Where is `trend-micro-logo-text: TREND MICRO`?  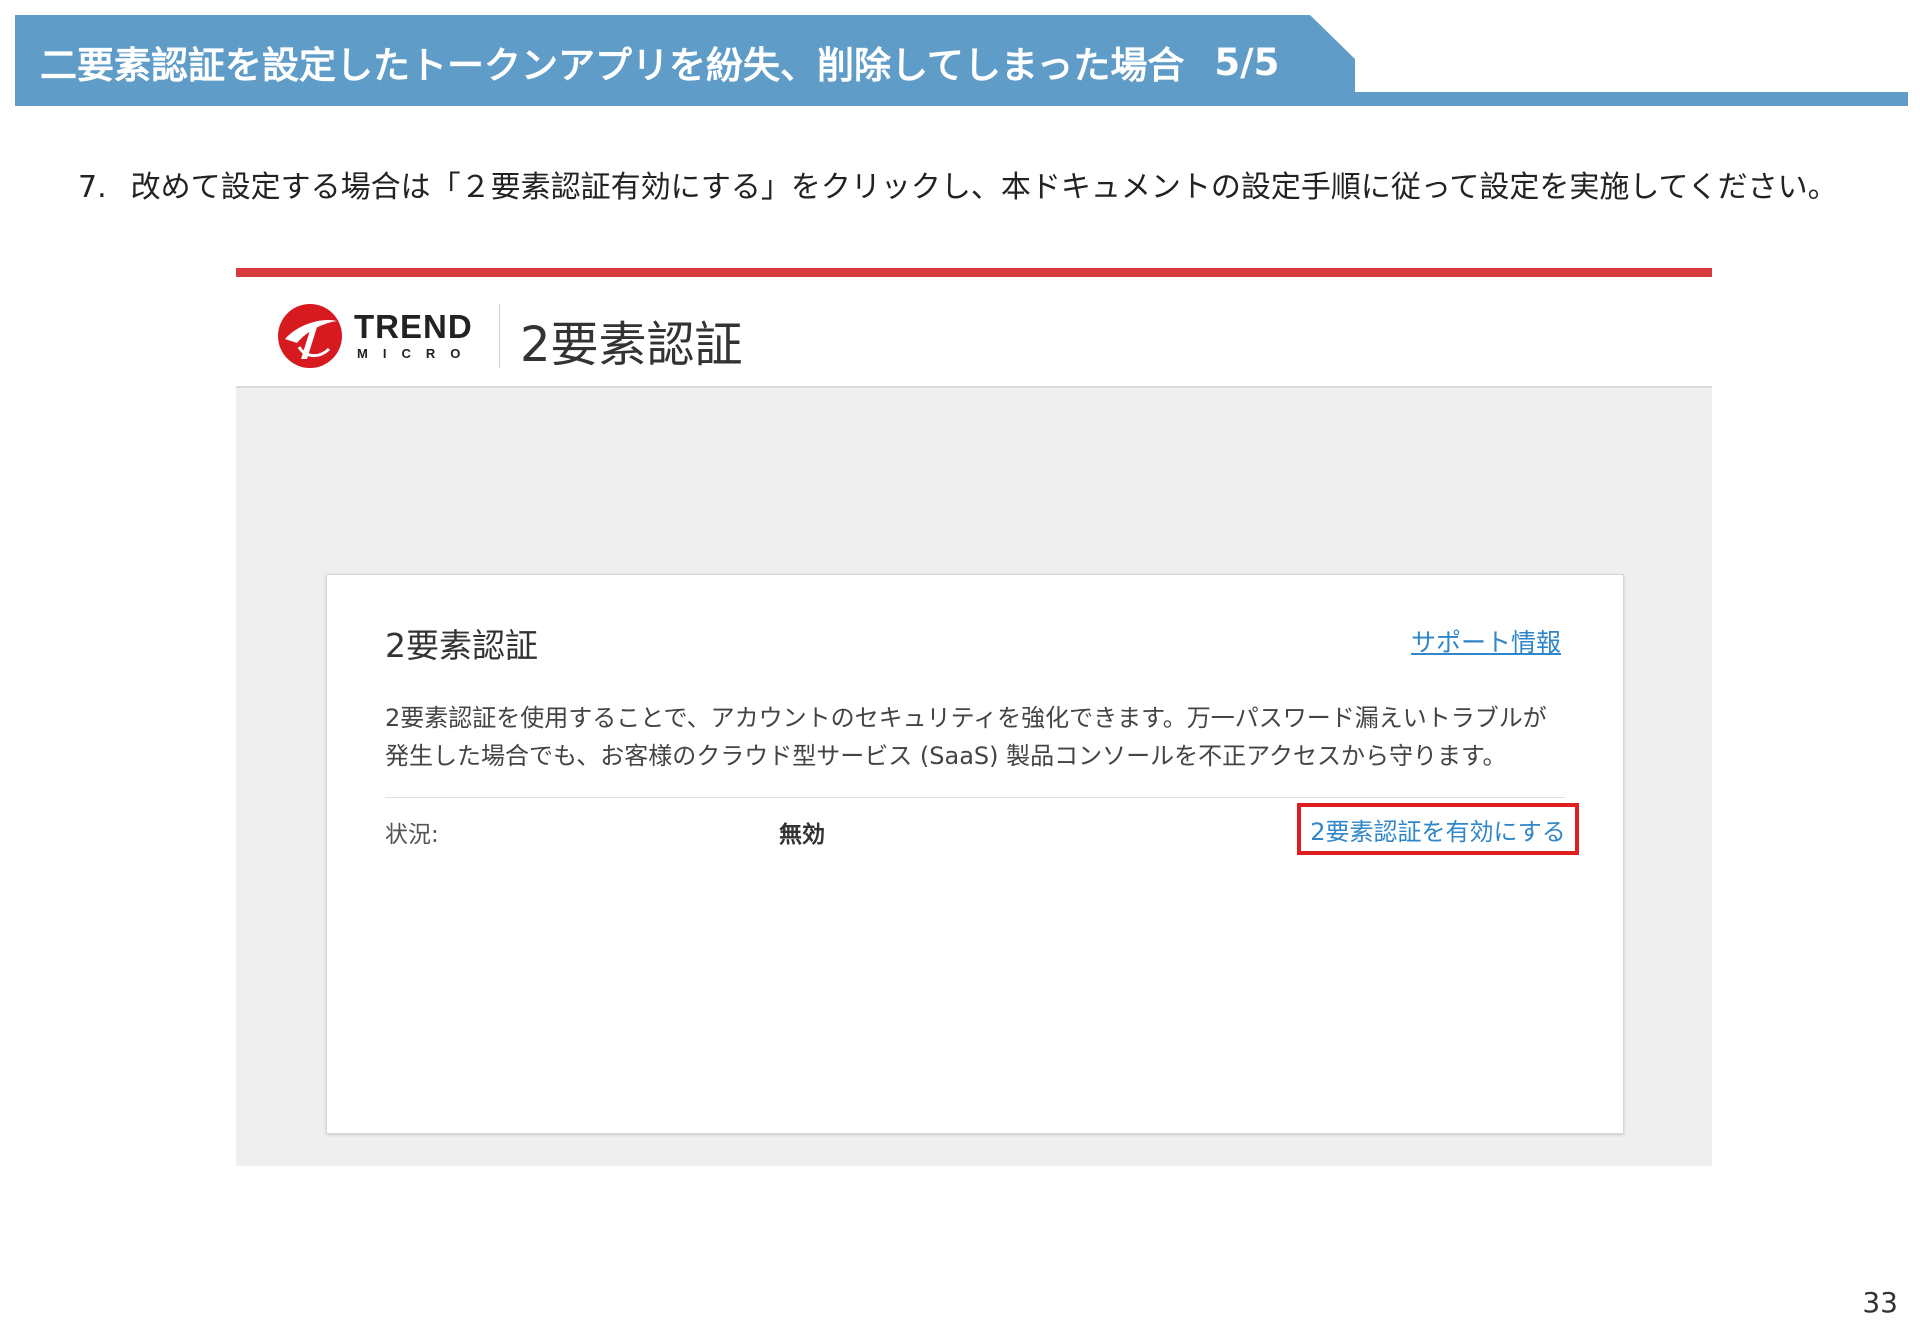
trend-micro-logo-text: TREND MICRO is located at coordinates (414, 335).